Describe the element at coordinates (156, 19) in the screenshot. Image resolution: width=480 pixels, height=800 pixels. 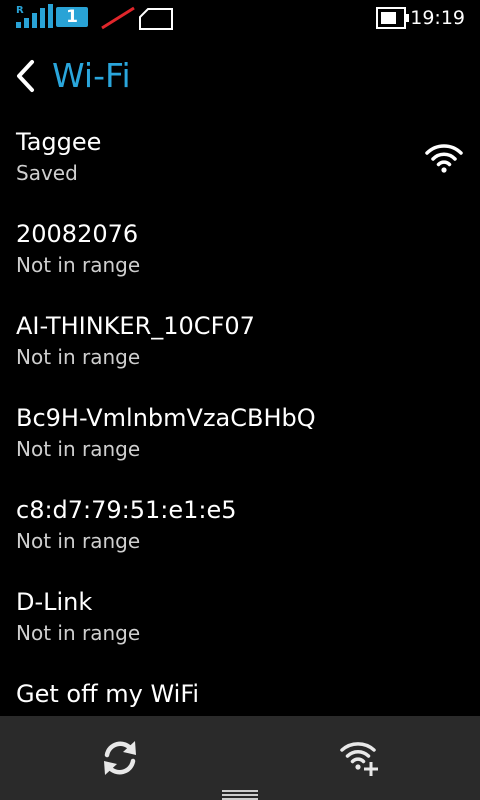
I see `sd-card-icon` at that location.